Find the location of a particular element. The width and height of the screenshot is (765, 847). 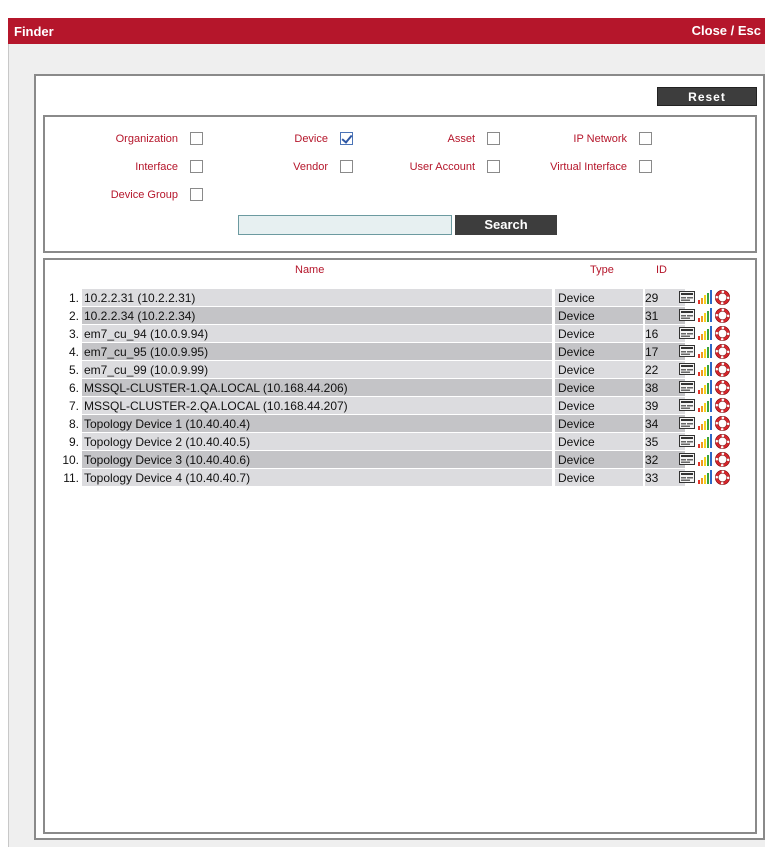

device-name: Topology Device 1 (10.40.40.4) is located at coordinates (167, 424).